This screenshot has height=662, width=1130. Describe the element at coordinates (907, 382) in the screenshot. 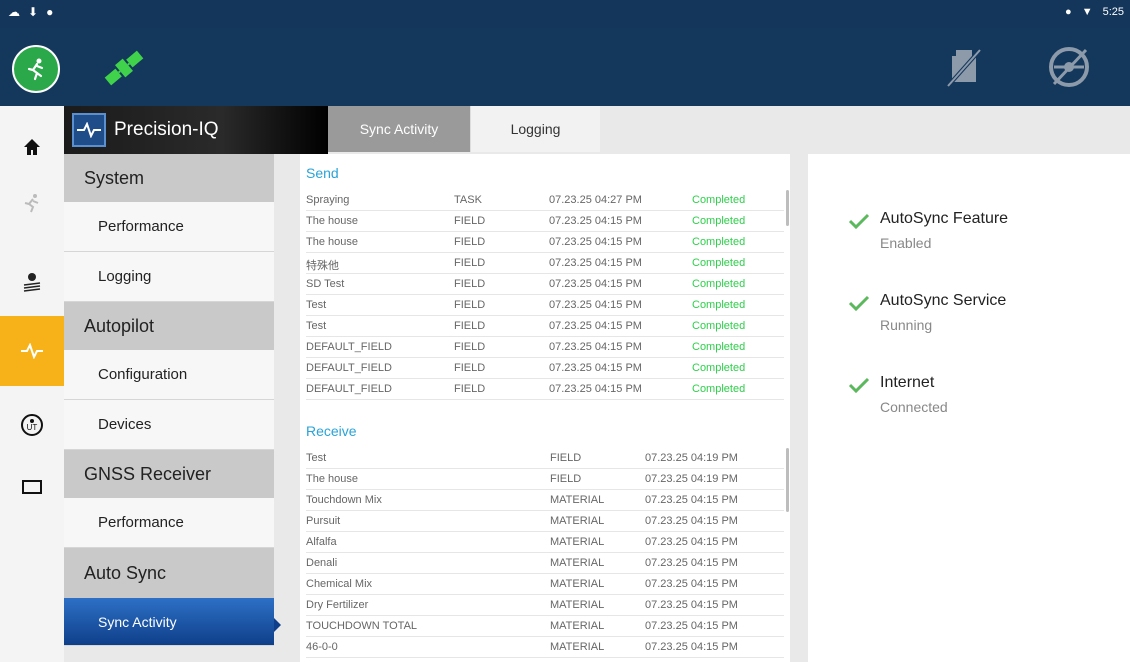

I see `status-title: Internet` at that location.